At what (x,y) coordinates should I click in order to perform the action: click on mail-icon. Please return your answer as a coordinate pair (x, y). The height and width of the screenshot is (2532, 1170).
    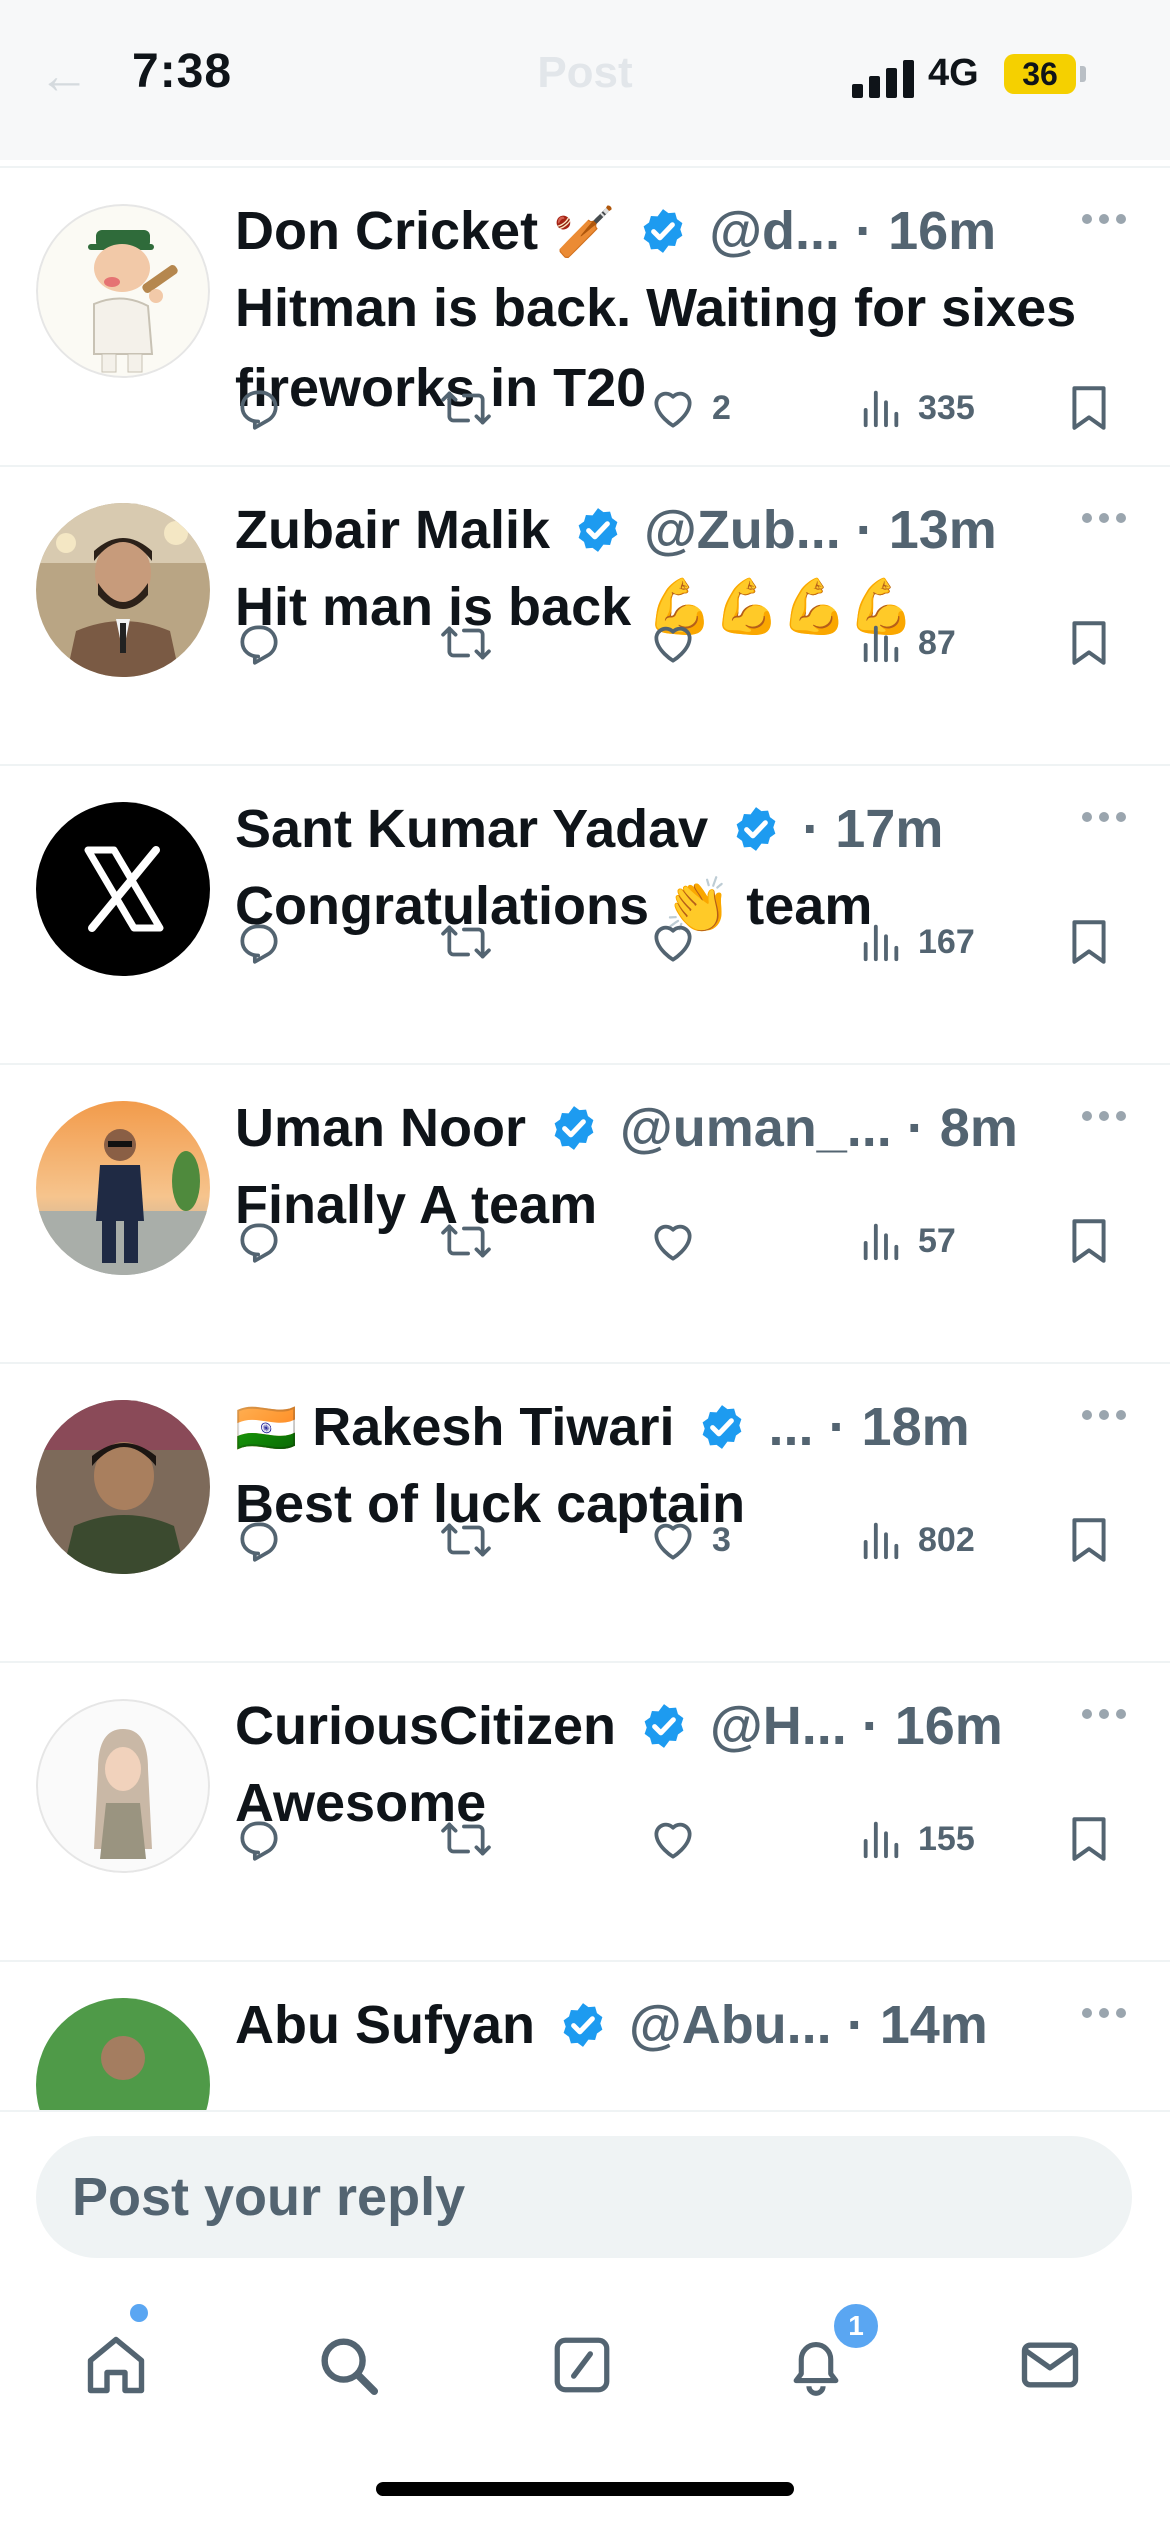
    Looking at the image, I should click on (1050, 2365).